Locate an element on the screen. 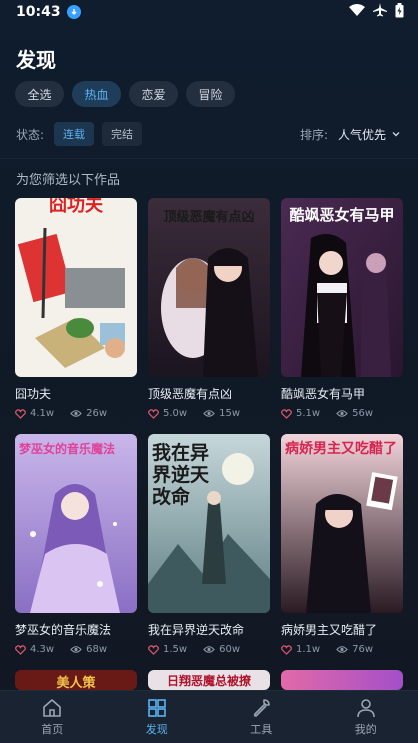  sort-control: 排序: 人气优先 is located at coordinates (351, 134).